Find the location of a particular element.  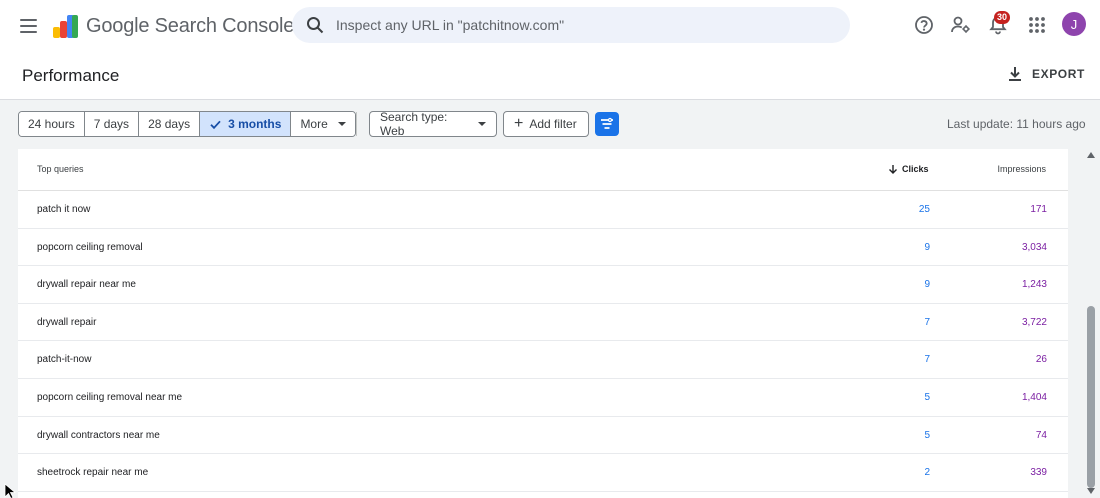

help-icon is located at coordinates (924, 25).